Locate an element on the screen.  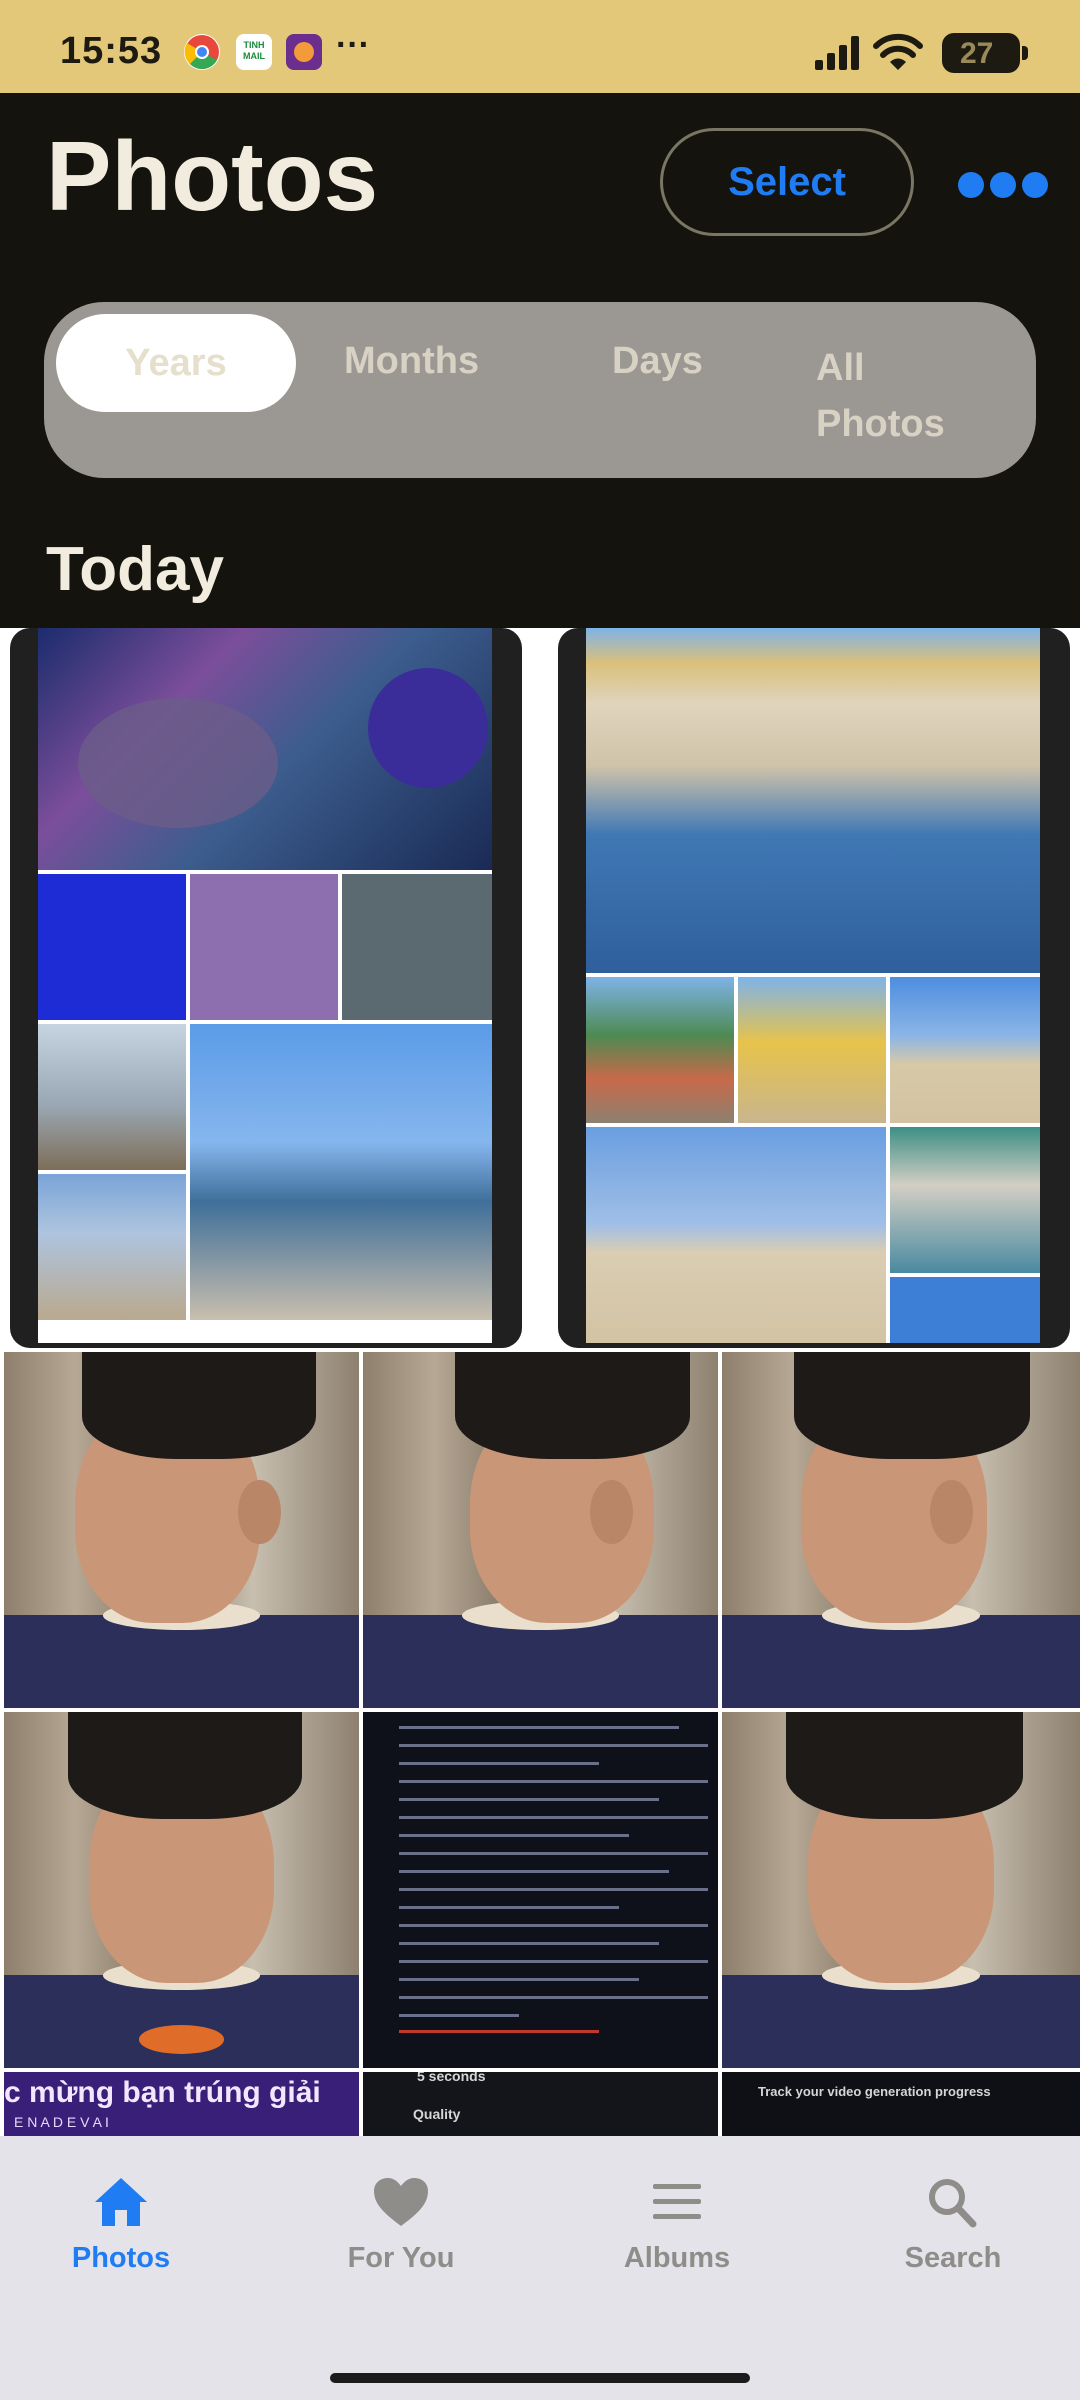
signal-icon is located at coordinates (837, 53).